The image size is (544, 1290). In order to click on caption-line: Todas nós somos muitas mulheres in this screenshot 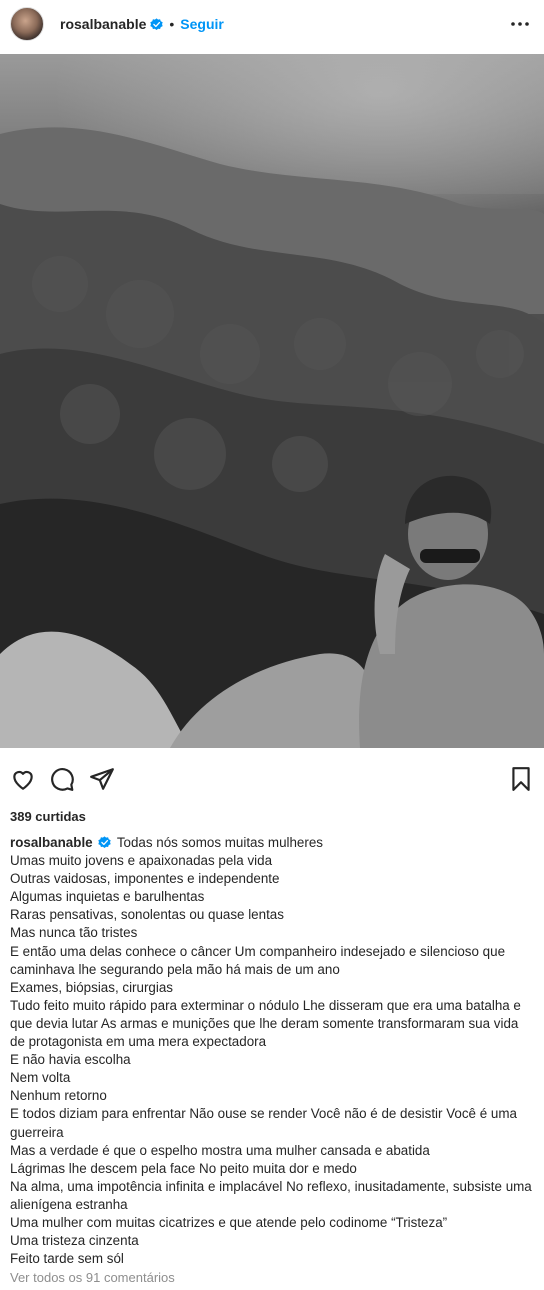, I will do `click(219, 842)`.